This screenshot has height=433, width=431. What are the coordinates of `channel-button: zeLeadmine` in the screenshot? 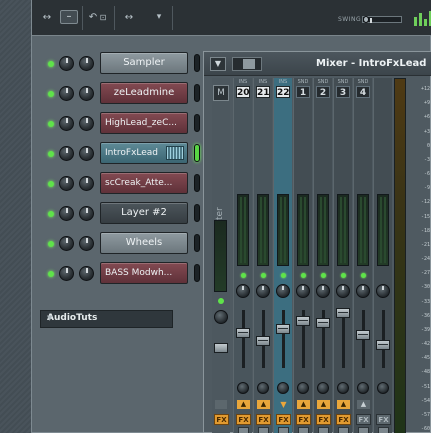 It's located at (144, 93).